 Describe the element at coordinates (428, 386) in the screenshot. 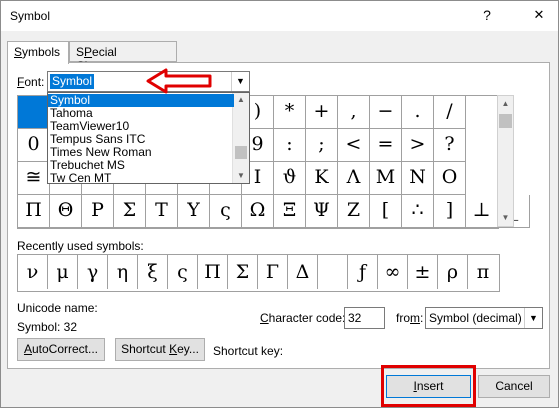

I see `insert-highlight-box` at that location.